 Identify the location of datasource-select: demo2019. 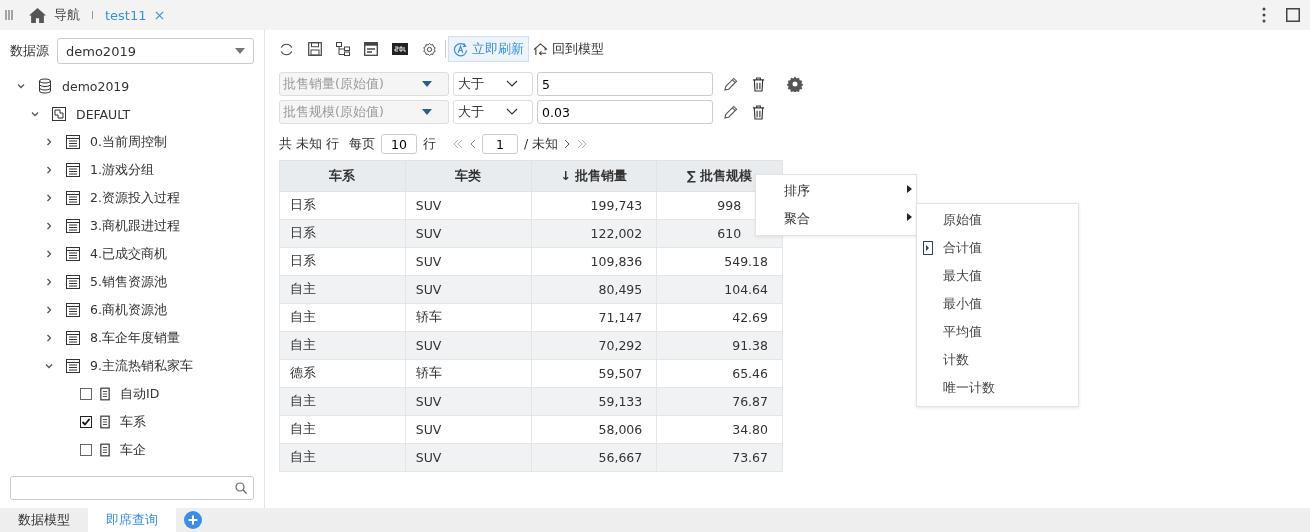
(155, 51).